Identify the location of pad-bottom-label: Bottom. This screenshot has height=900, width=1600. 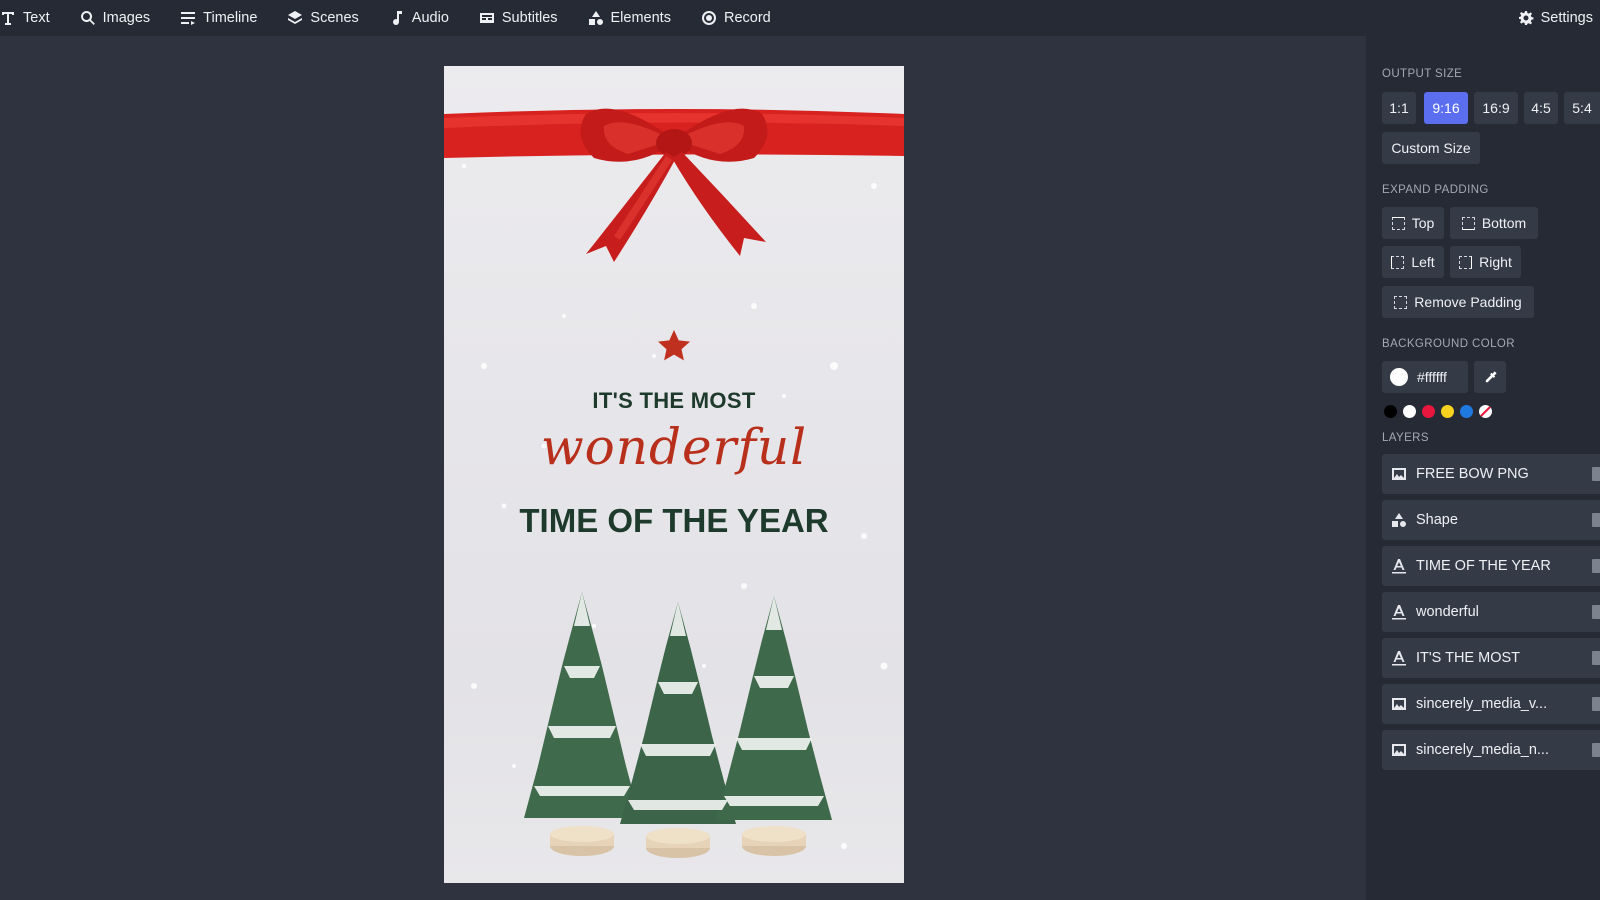
(1504, 223).